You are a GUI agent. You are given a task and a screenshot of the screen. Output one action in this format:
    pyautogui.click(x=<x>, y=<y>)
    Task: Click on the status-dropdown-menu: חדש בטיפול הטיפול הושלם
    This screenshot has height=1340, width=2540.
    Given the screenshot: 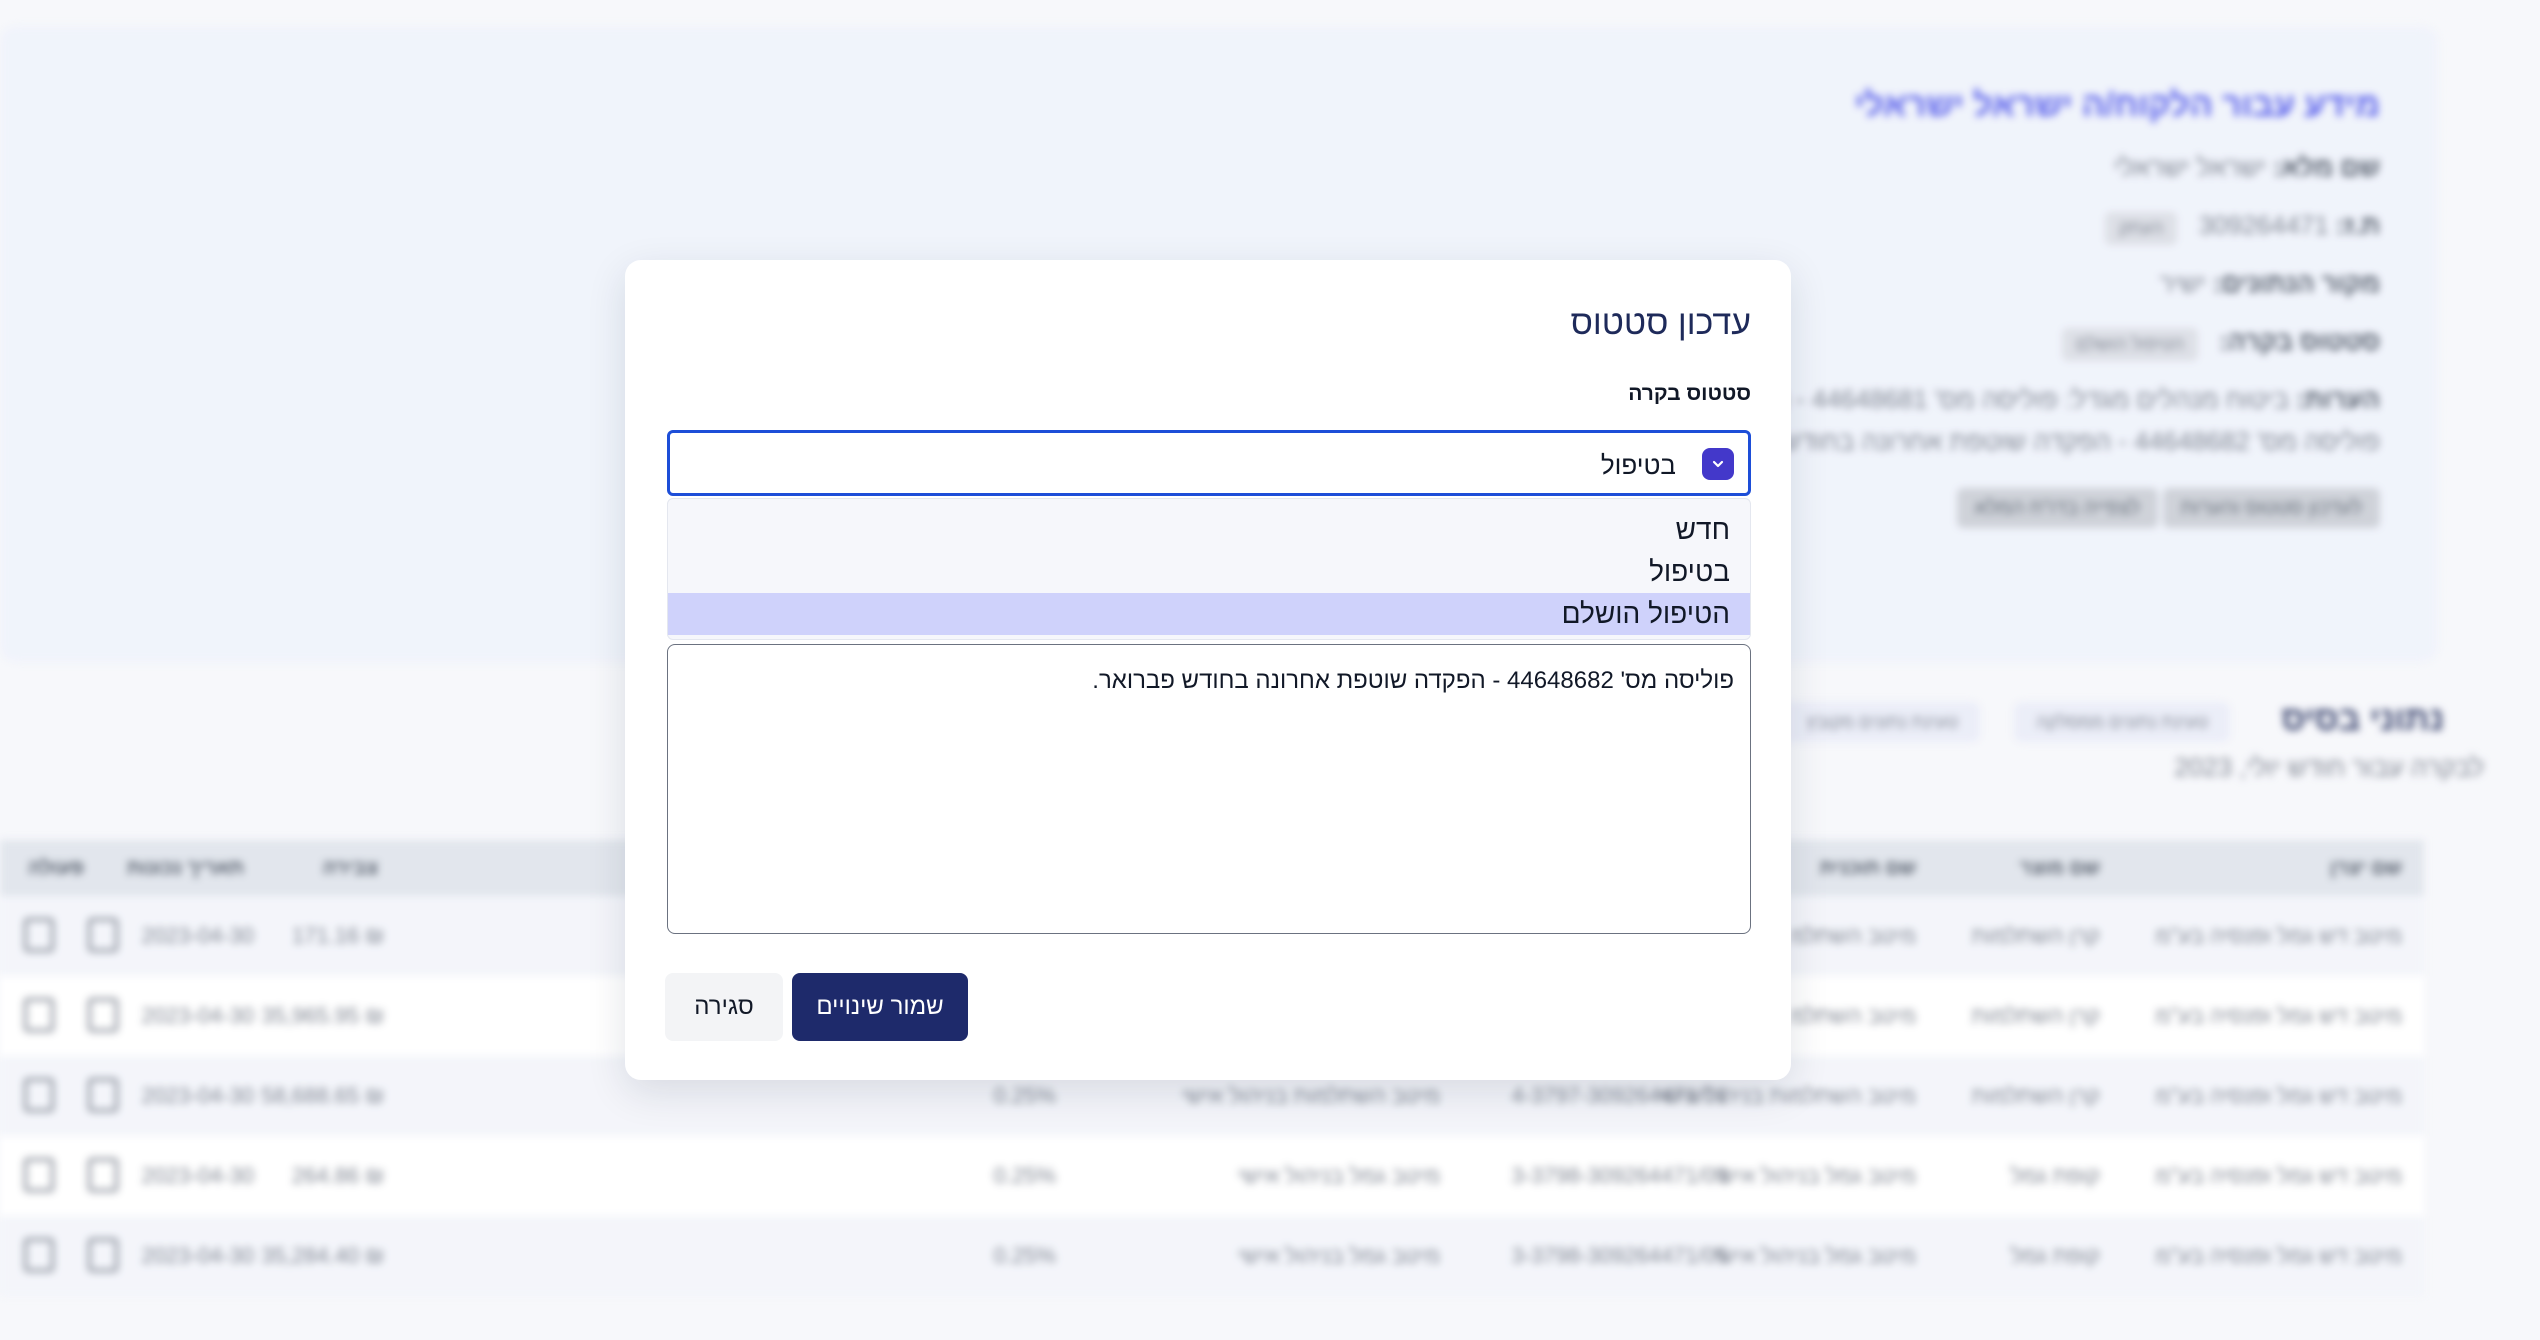 What is the action you would take?
    pyautogui.click(x=1209, y=569)
    